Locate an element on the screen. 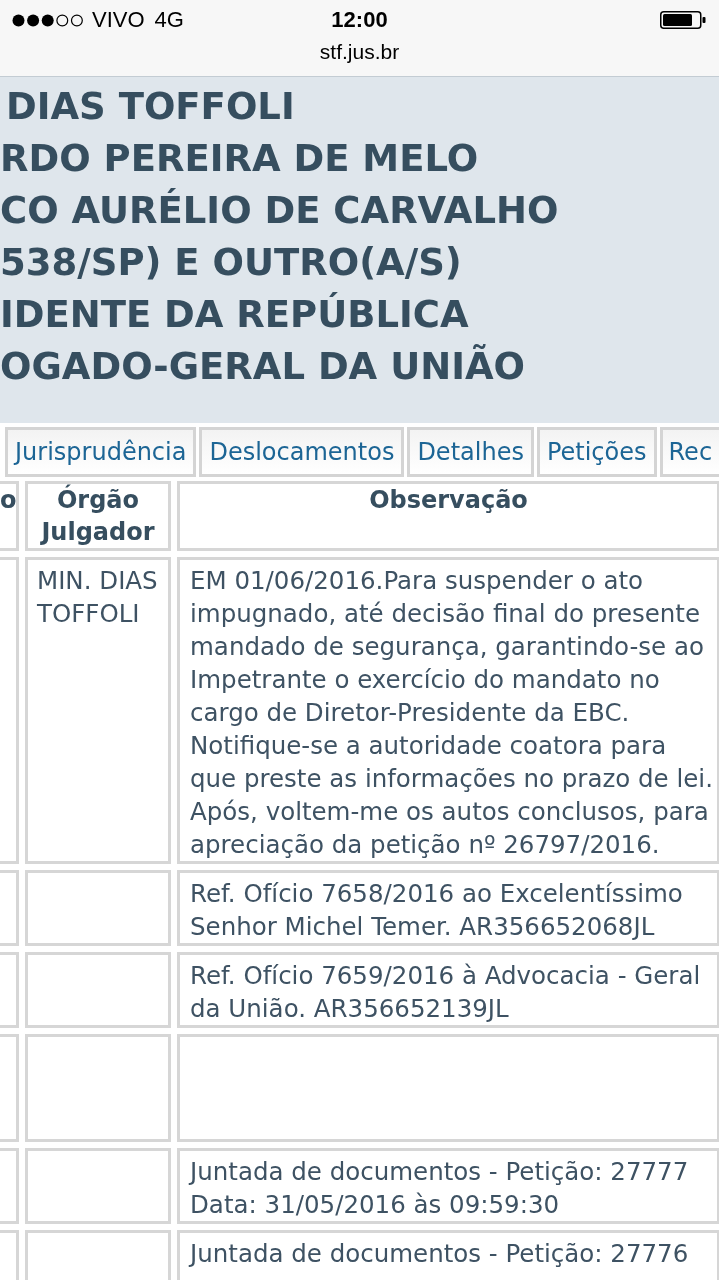 The image size is (719, 1280). table-cell: Juntada de documentos - Petição: 27776 is located at coordinates (448, 1255).